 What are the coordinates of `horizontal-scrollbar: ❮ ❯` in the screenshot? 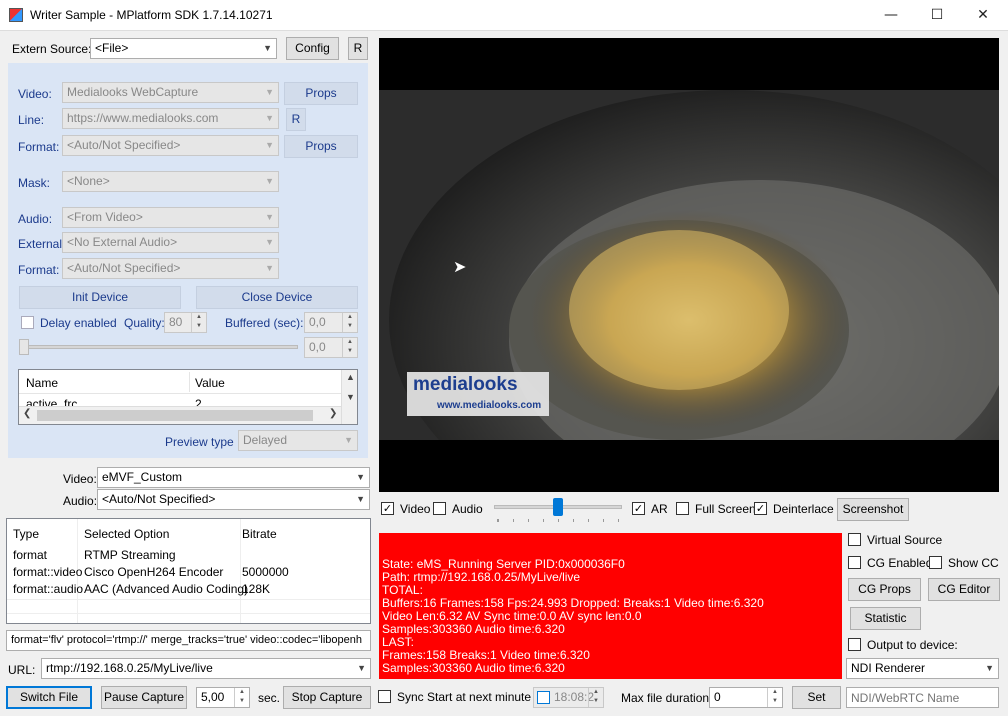 It's located at (180, 415).